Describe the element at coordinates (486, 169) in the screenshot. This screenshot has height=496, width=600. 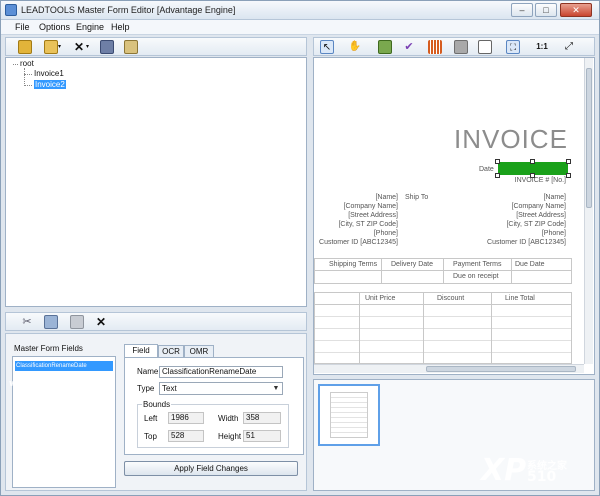
I see `date-label: Date` at that location.